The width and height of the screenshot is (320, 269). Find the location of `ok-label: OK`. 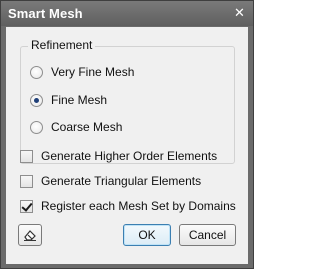

ok-label: OK is located at coordinates (147, 235).